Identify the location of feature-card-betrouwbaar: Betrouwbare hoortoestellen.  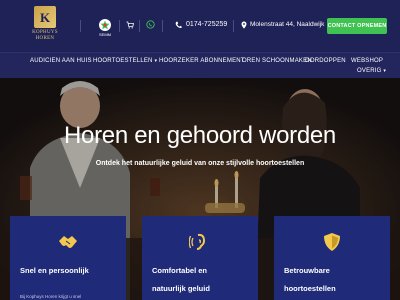
(332, 258).